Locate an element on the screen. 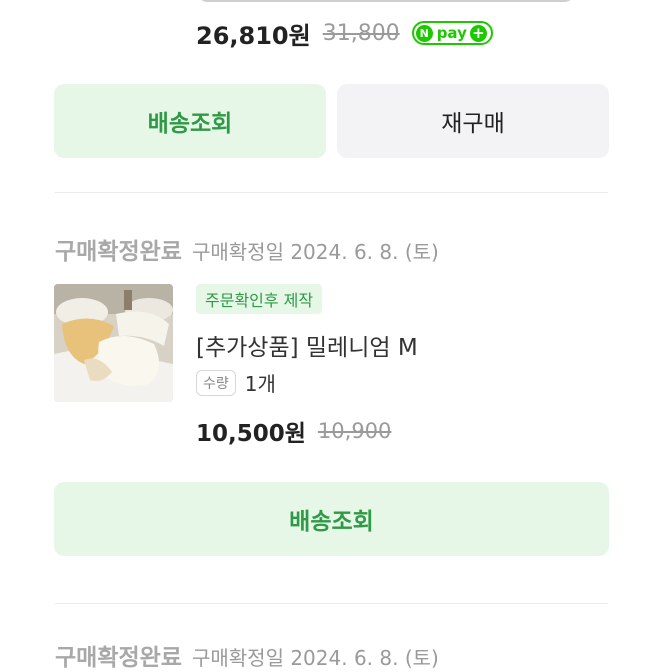 This screenshot has height=672, width=663. naverpay-badge-icon: N pay + is located at coordinates (452, 33).